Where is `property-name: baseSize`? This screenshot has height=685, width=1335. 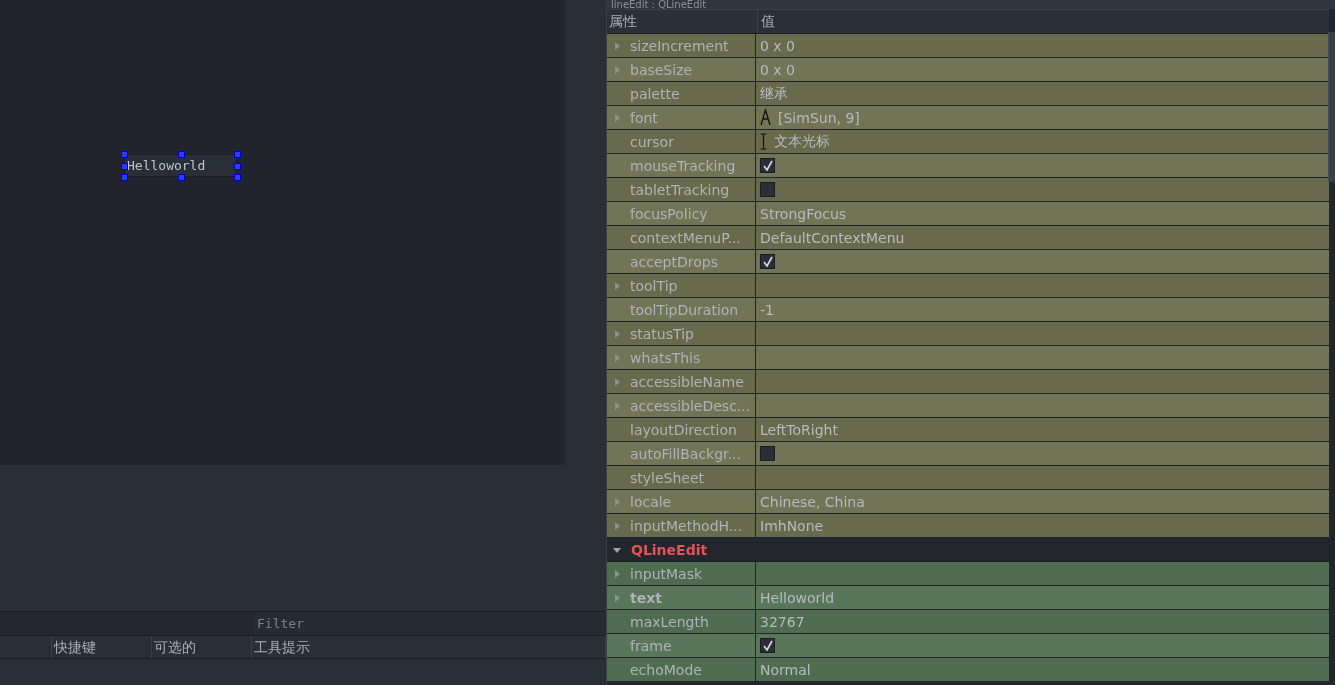 property-name: baseSize is located at coordinates (661, 69).